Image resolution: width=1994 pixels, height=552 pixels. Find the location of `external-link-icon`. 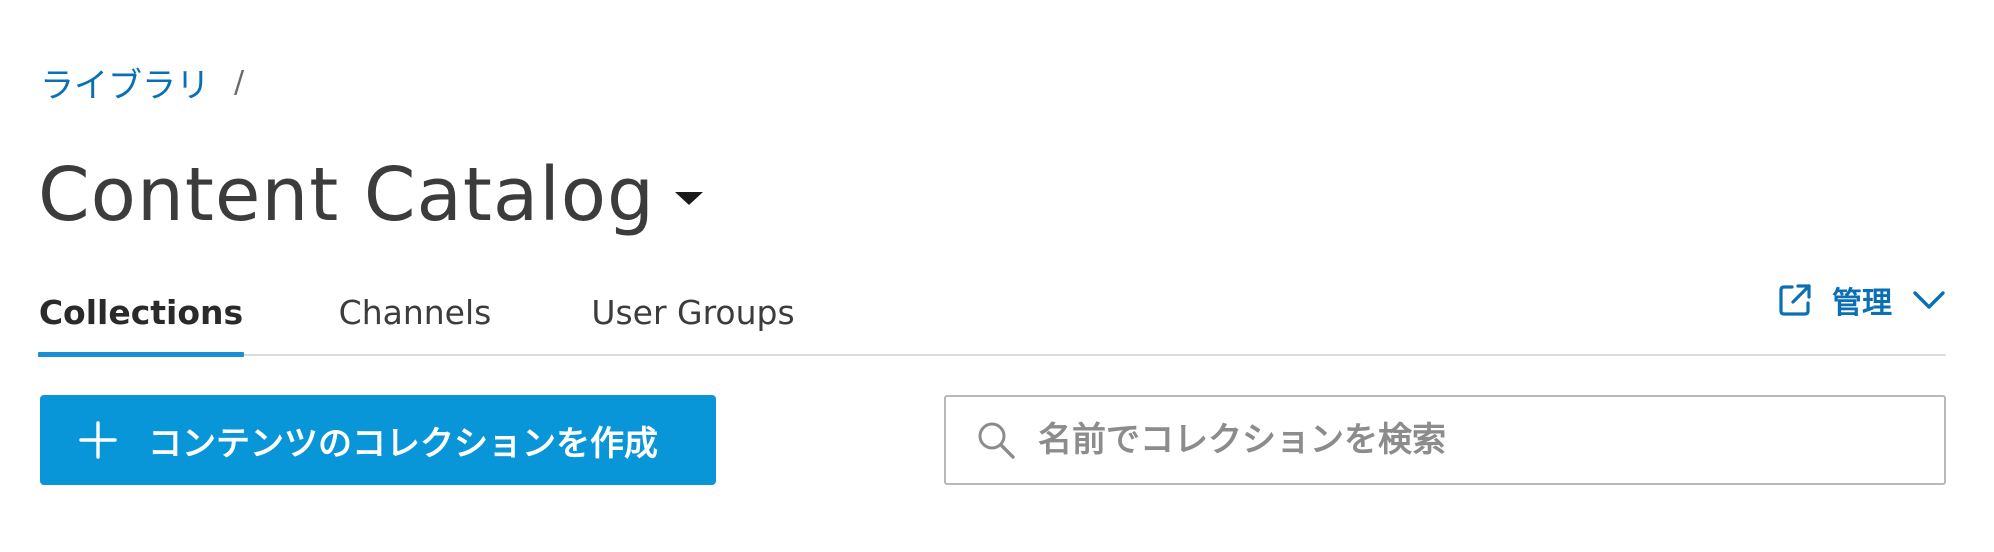

external-link-icon is located at coordinates (1795, 300).